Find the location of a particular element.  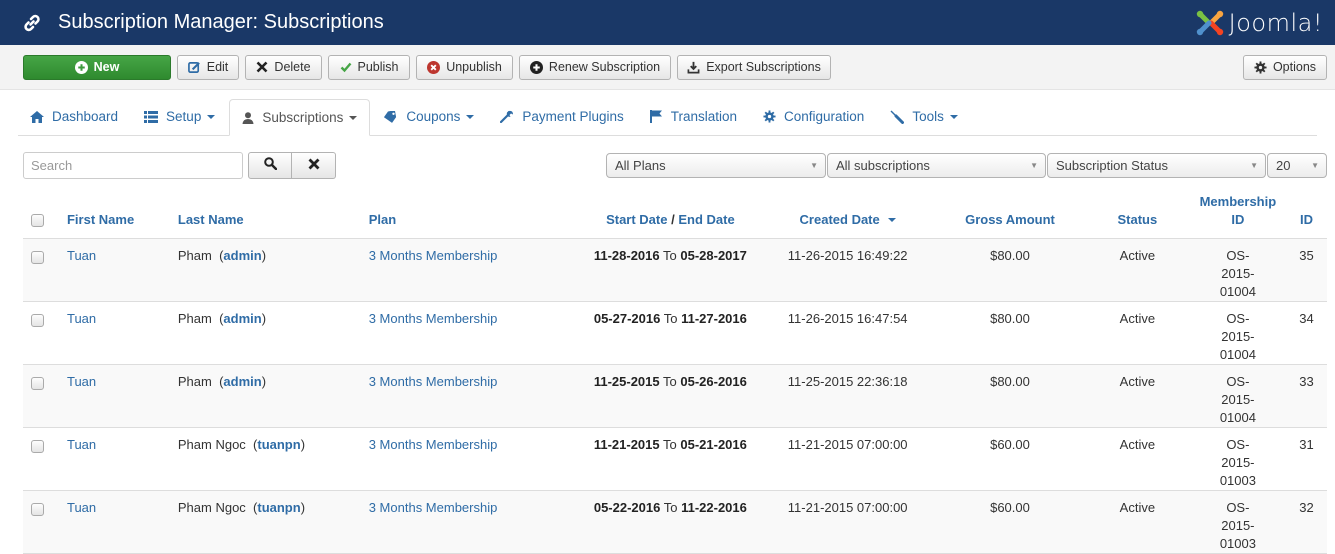

delete-button: Delete is located at coordinates (283, 67).